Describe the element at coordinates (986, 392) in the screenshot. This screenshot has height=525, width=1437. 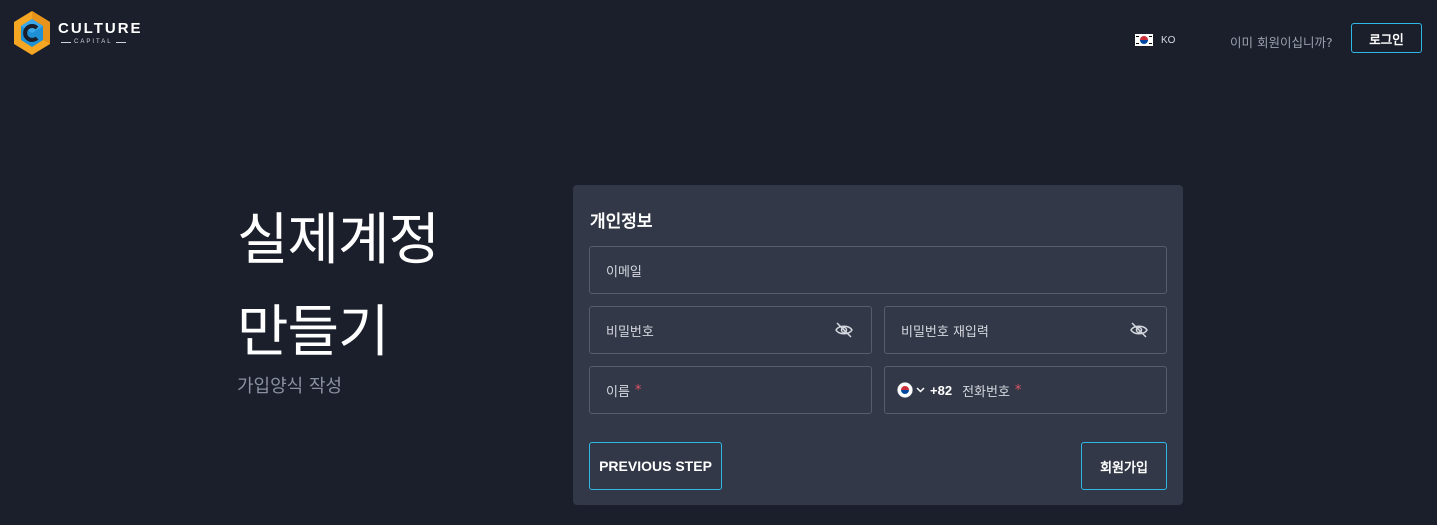
I see `phone-label: 전화번호` at that location.